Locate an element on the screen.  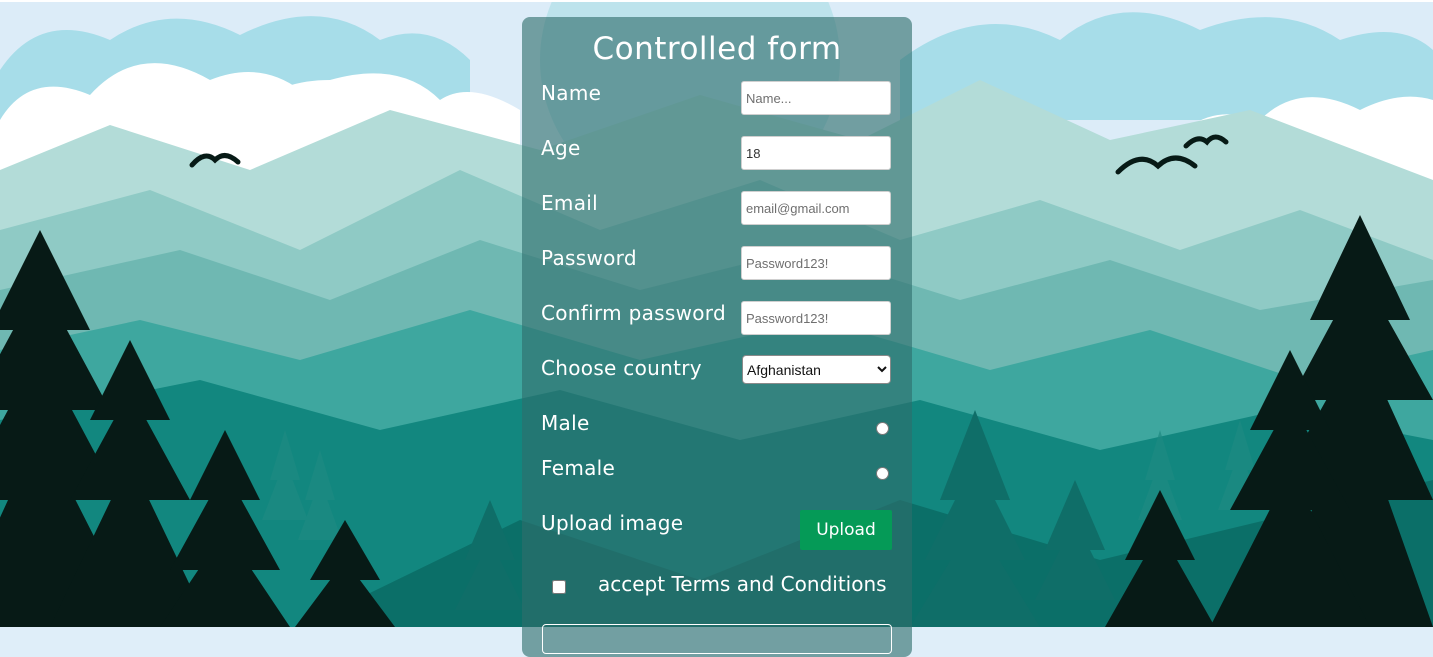
terms-checkbox is located at coordinates (559, 587).